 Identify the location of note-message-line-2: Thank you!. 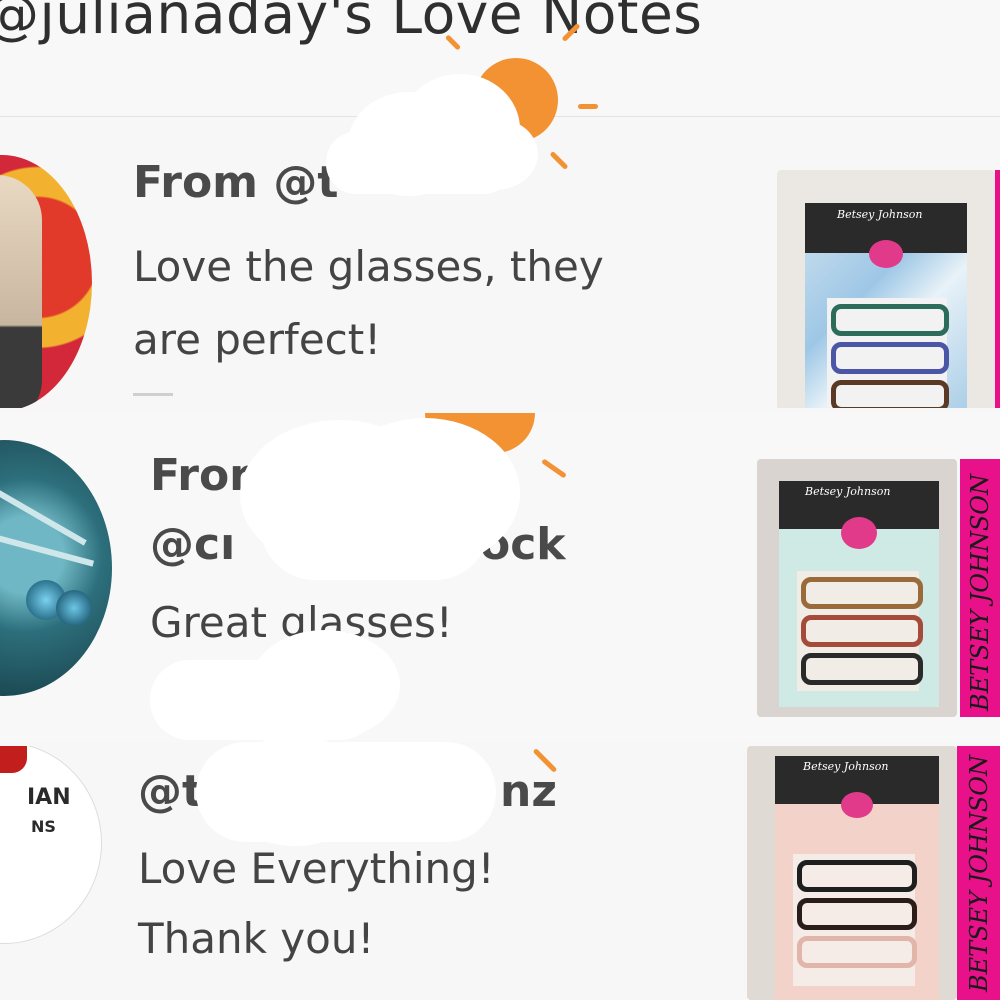
(256, 938).